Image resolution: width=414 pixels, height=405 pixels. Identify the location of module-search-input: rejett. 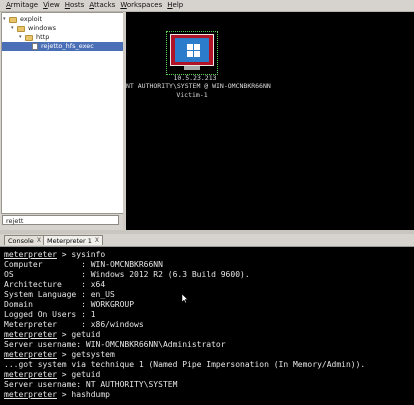
(60, 220).